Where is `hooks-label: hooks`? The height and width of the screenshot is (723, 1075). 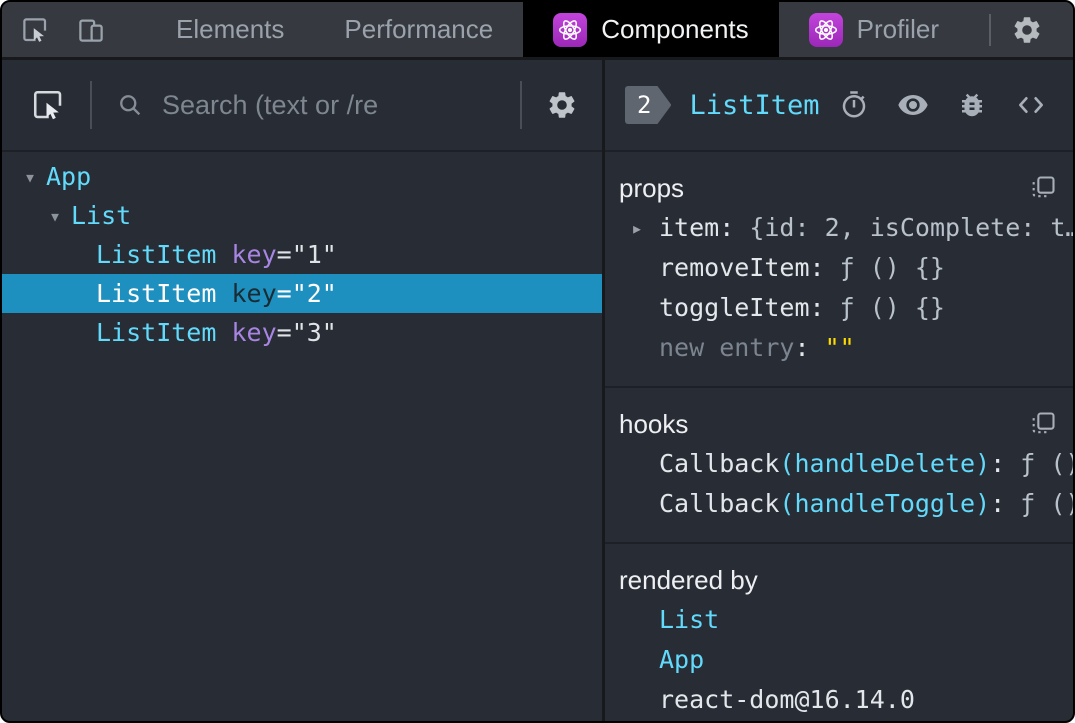 hooks-label: hooks is located at coordinates (654, 423).